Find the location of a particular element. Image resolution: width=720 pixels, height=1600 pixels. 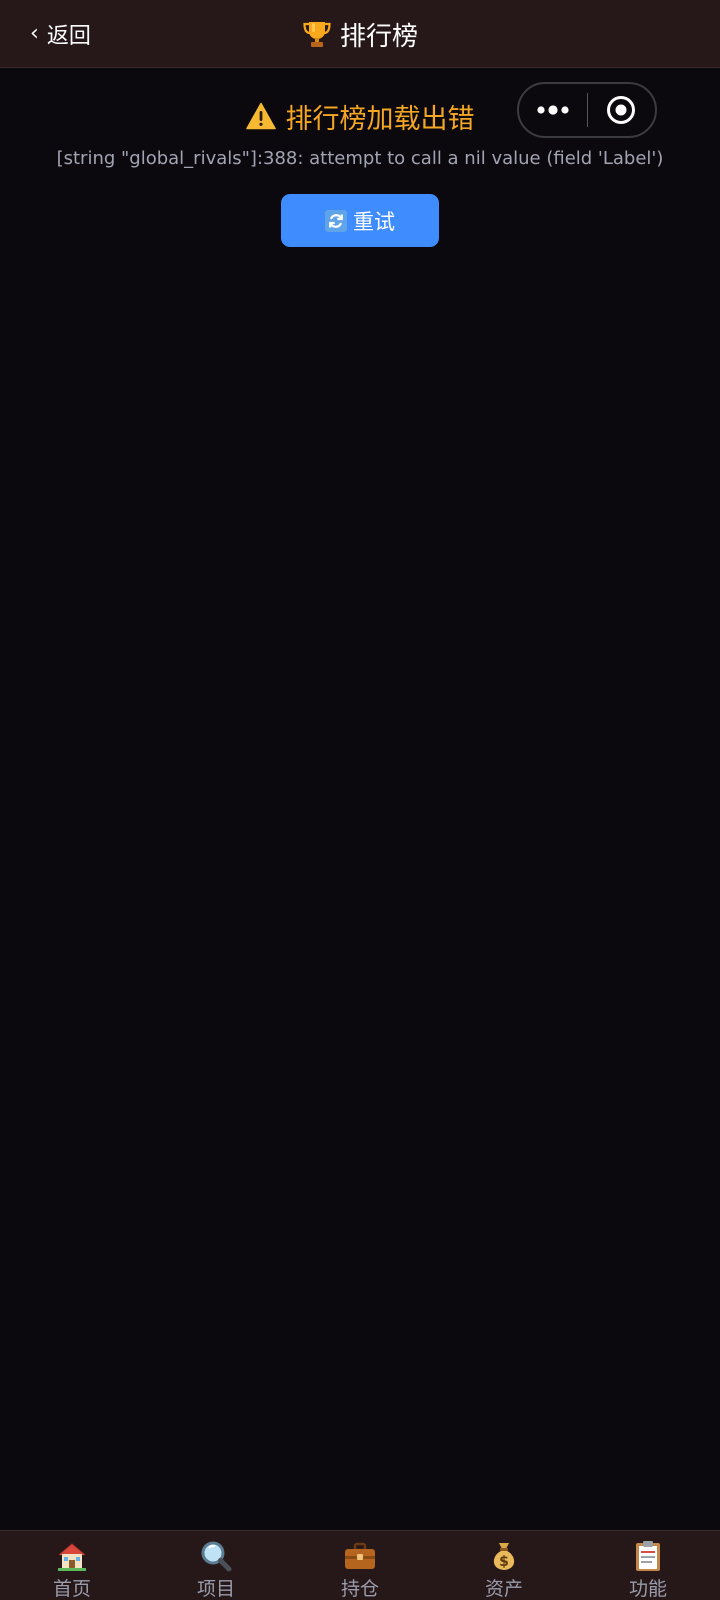

more-dots-icon is located at coordinates (553, 110).